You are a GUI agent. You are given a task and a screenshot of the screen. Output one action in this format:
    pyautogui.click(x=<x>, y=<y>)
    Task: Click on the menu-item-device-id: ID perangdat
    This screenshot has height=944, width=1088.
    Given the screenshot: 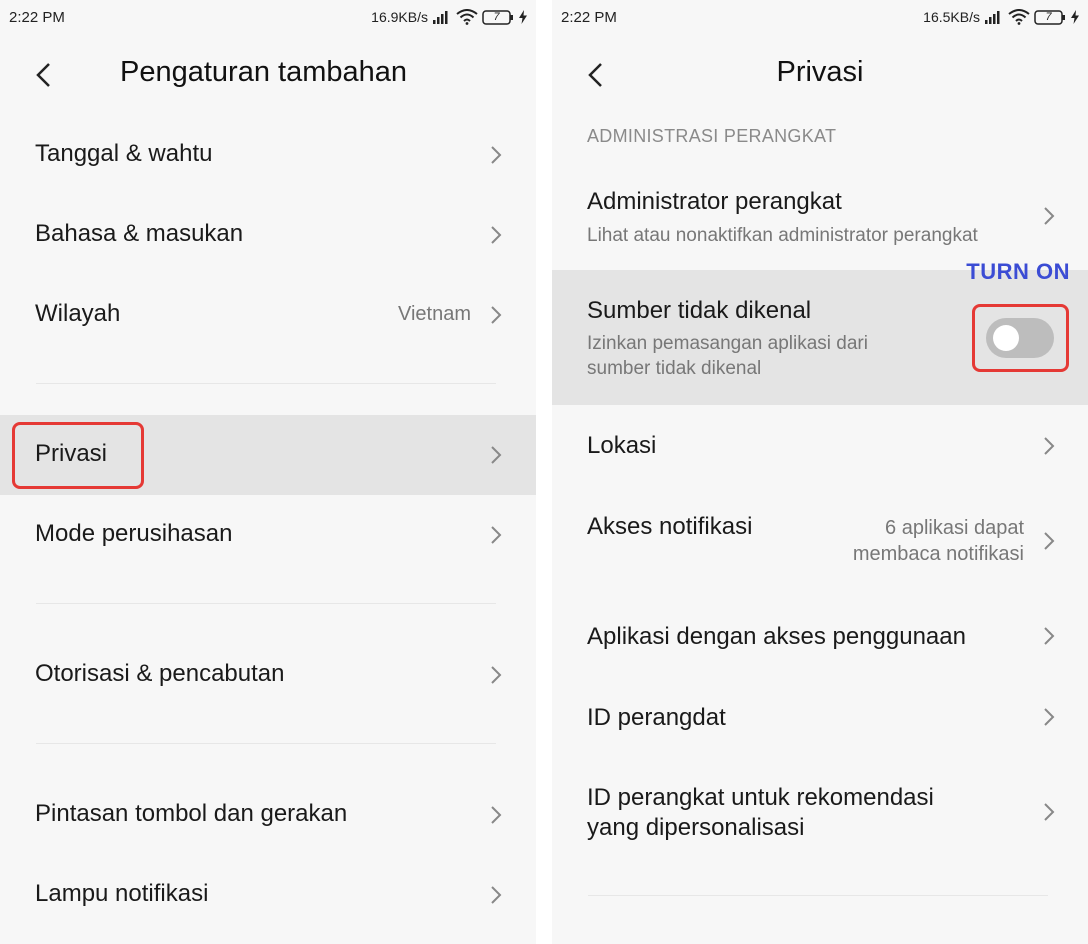 What is the action you would take?
    pyautogui.click(x=820, y=718)
    